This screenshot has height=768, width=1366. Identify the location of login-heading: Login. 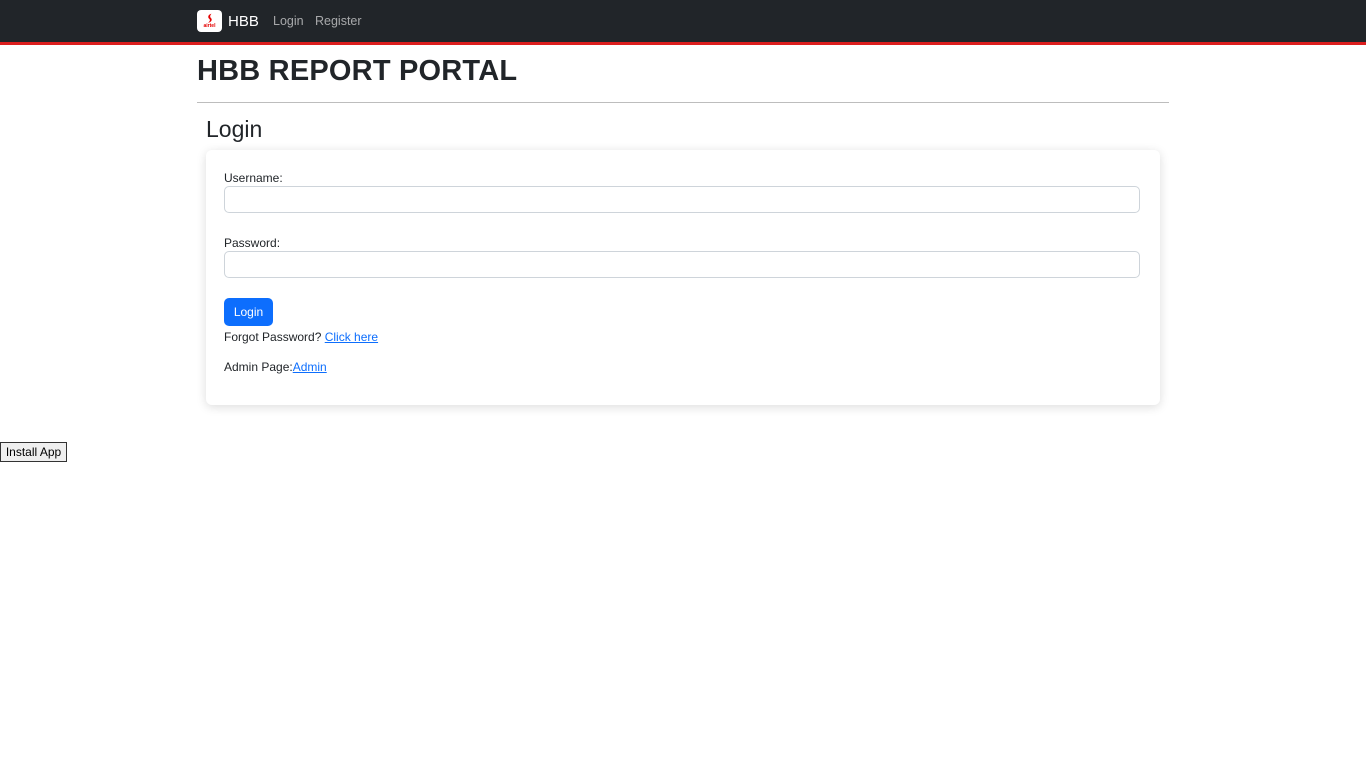
(234, 129).